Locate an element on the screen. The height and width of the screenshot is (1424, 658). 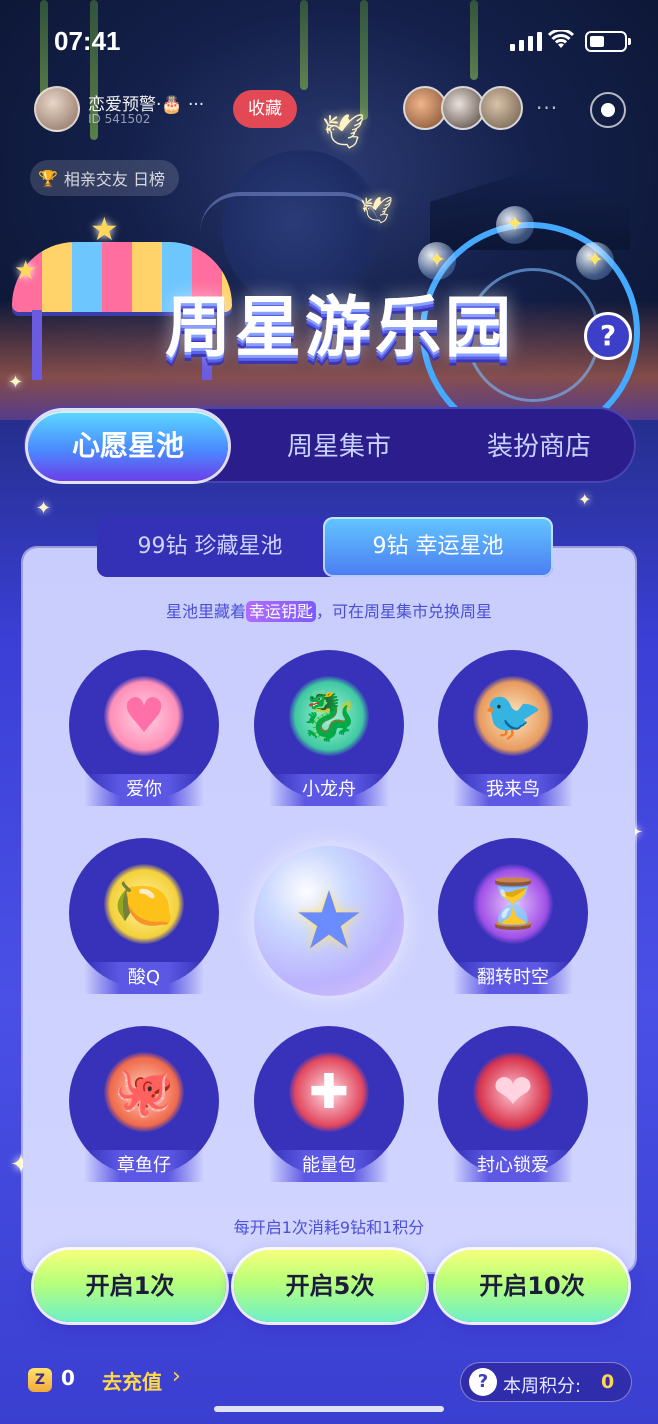
prize-label: 我来鸟 is located at coordinates (513, 790).